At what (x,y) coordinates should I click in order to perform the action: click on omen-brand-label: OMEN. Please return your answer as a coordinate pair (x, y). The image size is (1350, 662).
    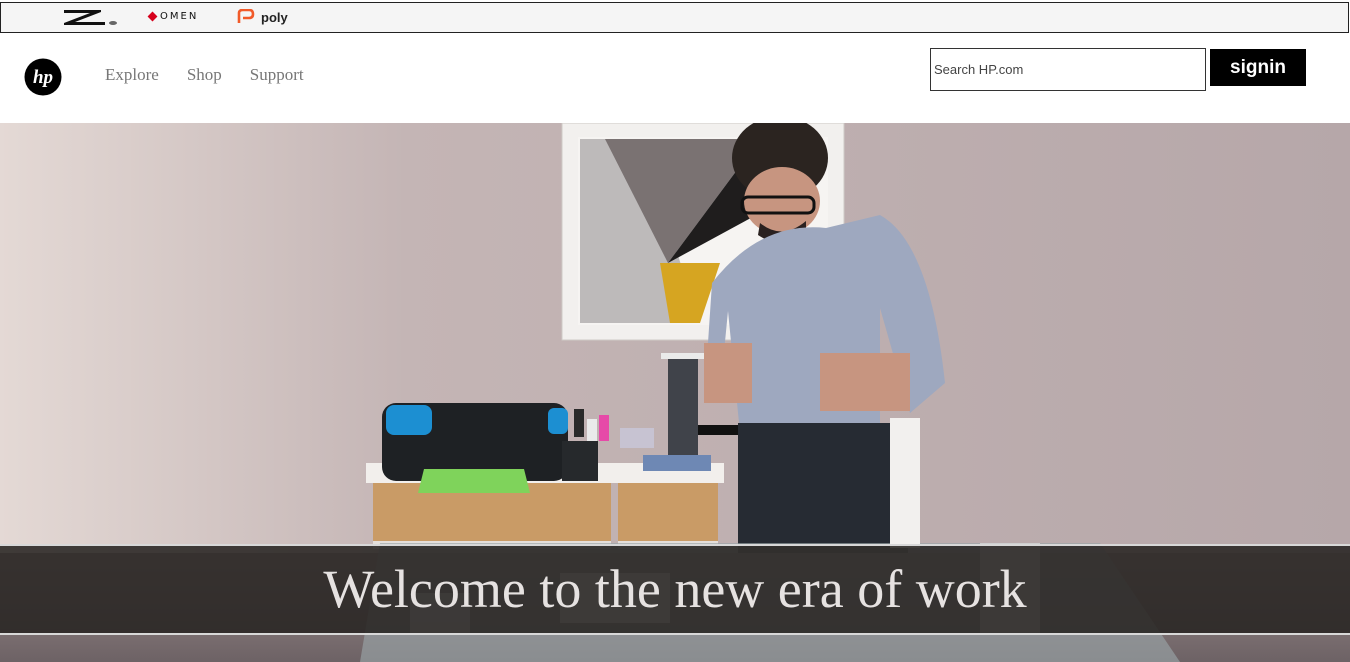
    Looking at the image, I should click on (179, 16).